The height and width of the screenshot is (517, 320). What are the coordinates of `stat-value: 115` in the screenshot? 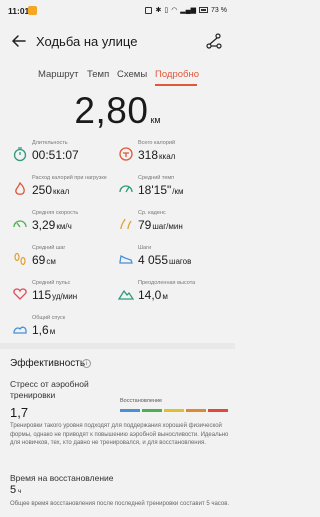 It's located at (42, 295).